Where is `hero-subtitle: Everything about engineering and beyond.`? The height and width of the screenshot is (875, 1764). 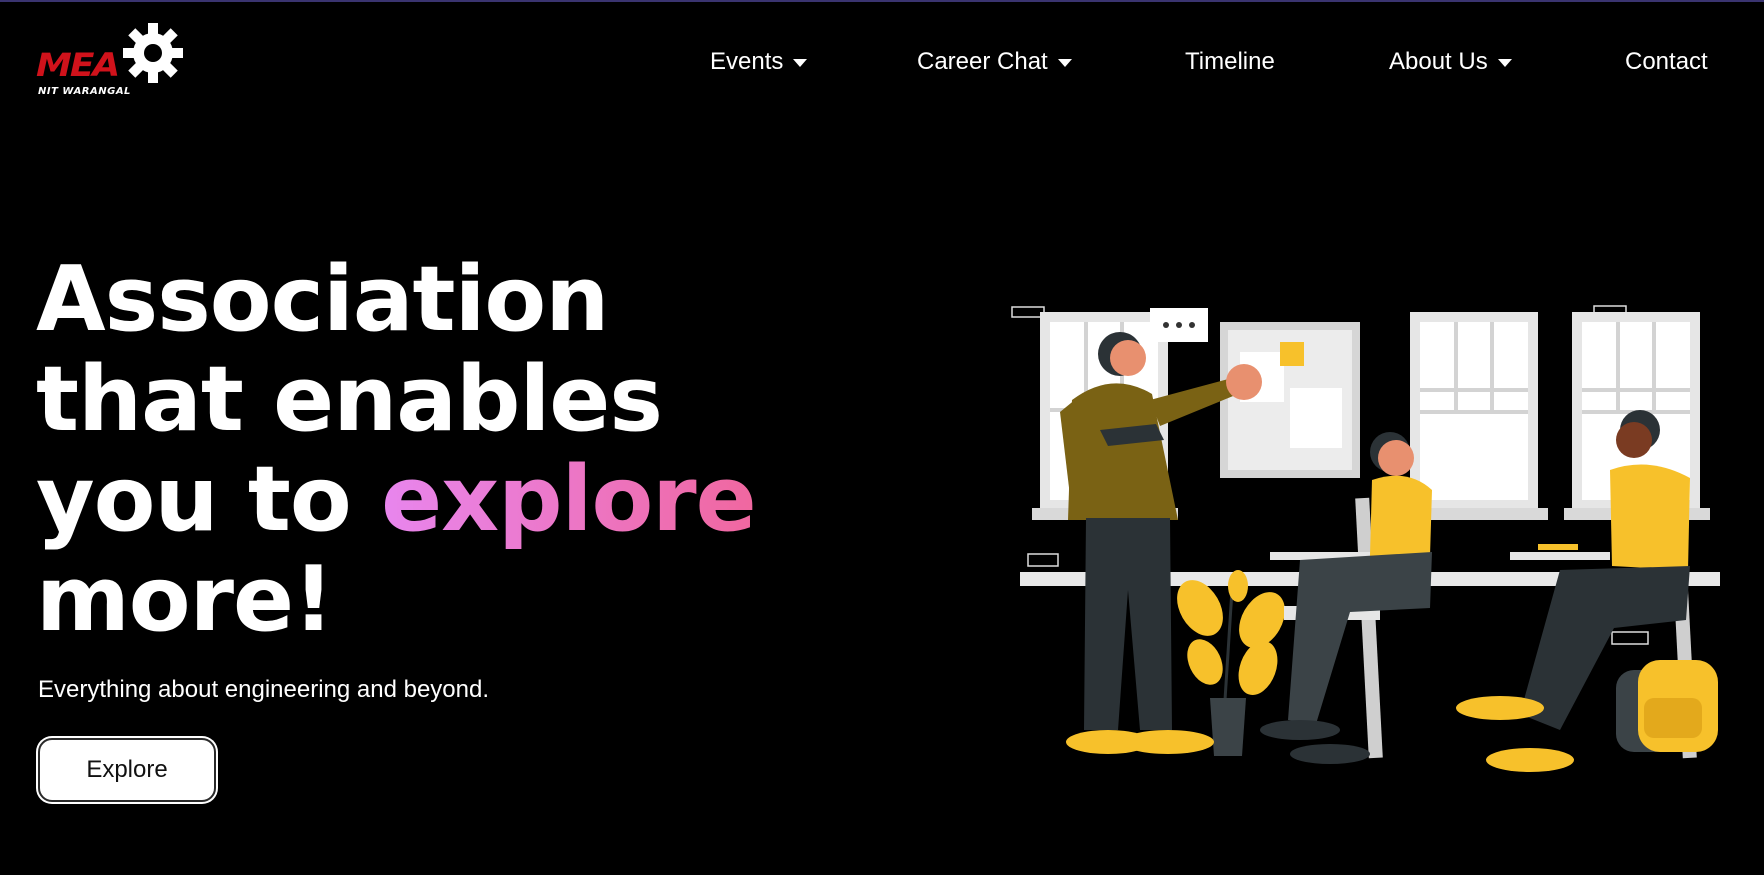
hero-subtitle: Everything about engineering and beyond. is located at coordinates (264, 689).